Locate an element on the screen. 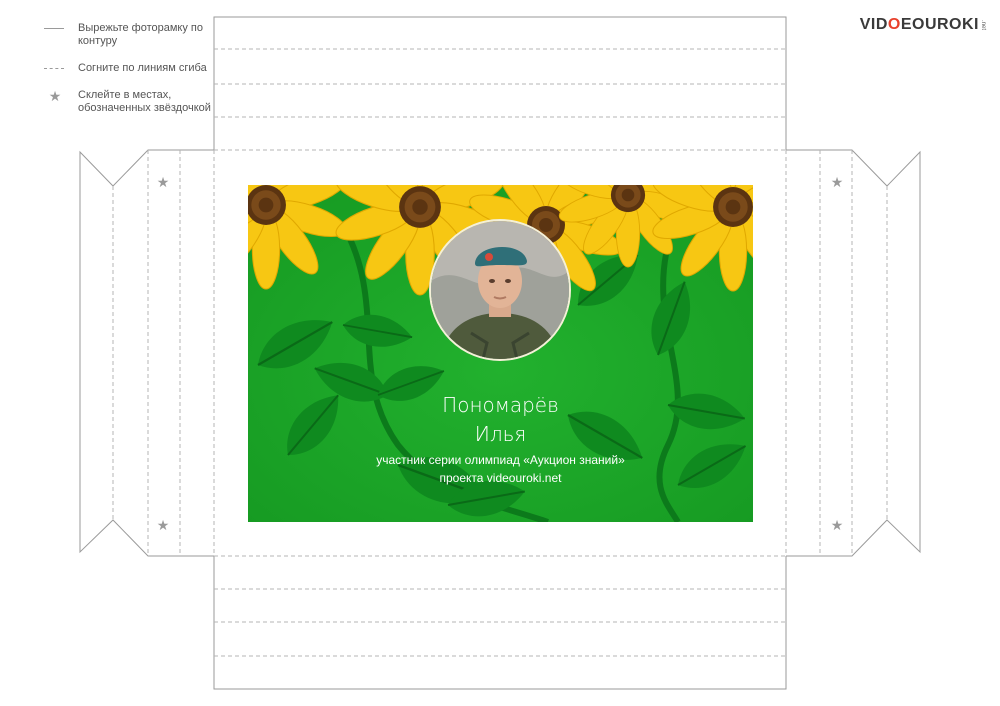  portrait-illustration is located at coordinates (500, 290).